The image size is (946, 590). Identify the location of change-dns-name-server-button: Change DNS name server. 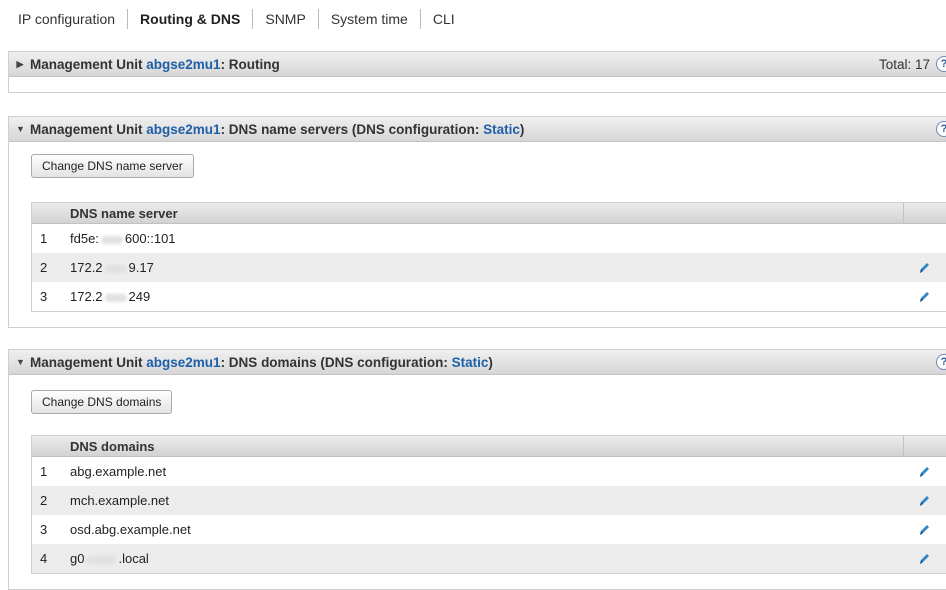
(112, 166).